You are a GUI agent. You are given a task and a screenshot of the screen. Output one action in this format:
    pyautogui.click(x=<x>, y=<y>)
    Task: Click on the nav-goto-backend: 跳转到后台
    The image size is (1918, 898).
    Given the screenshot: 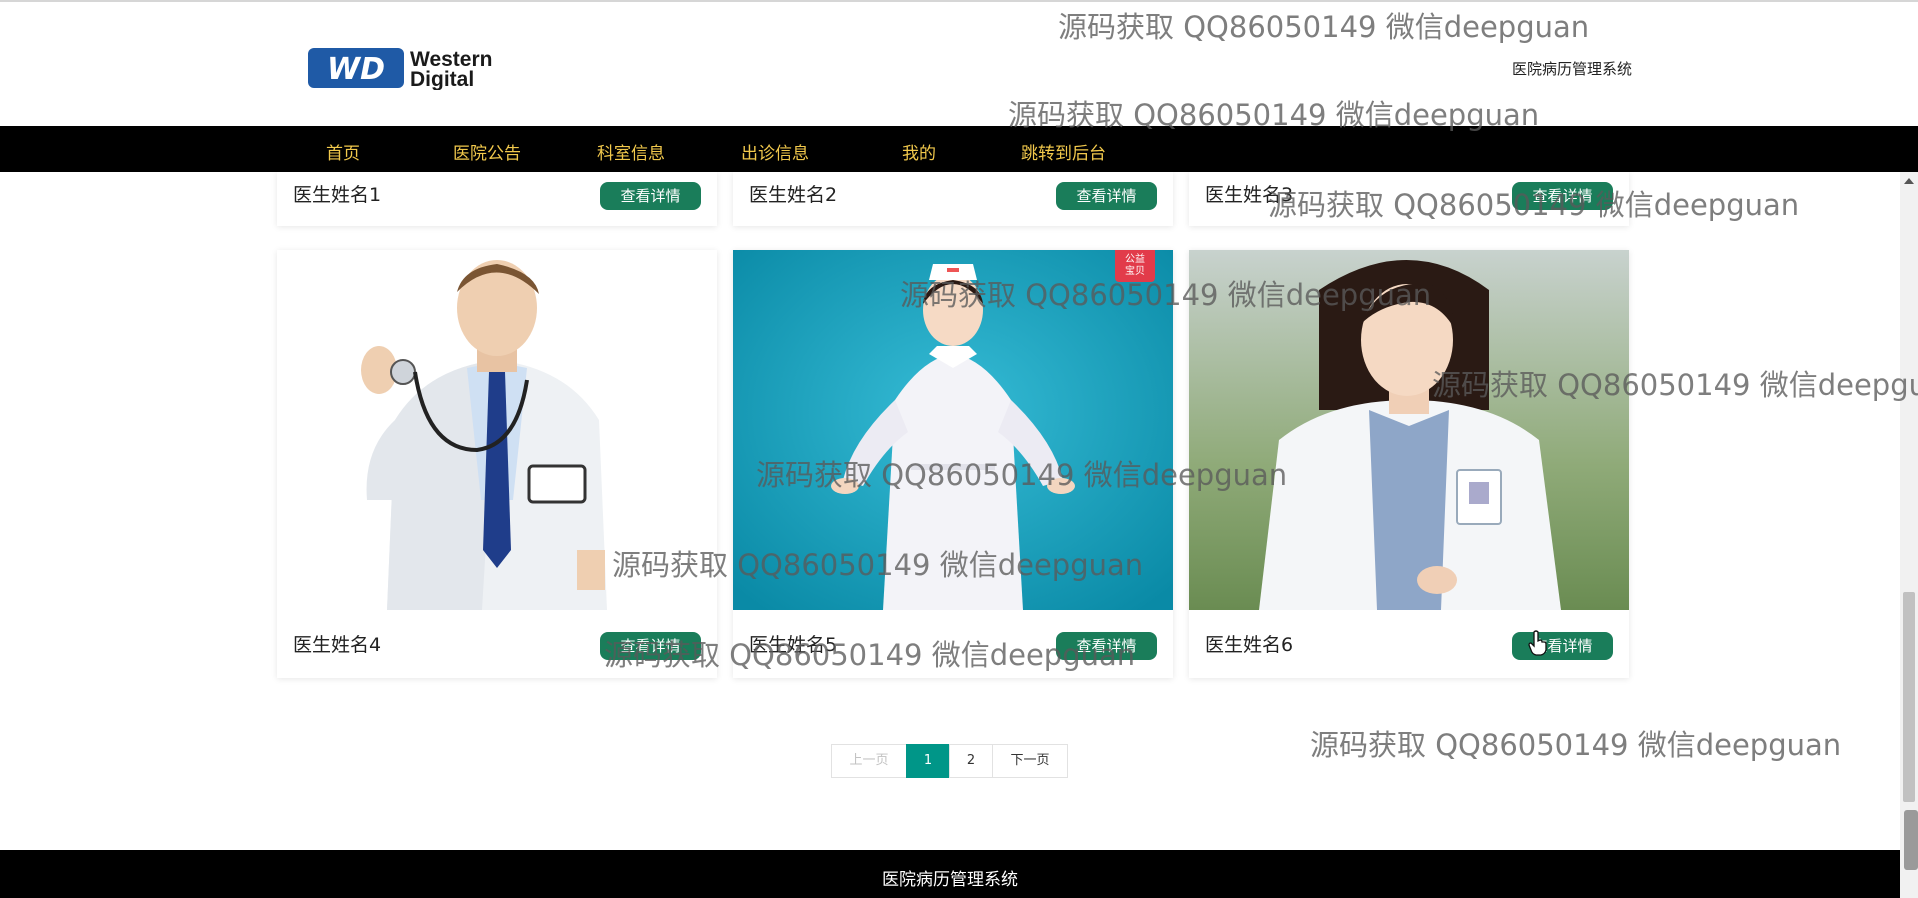 What is the action you would take?
    pyautogui.click(x=1063, y=151)
    